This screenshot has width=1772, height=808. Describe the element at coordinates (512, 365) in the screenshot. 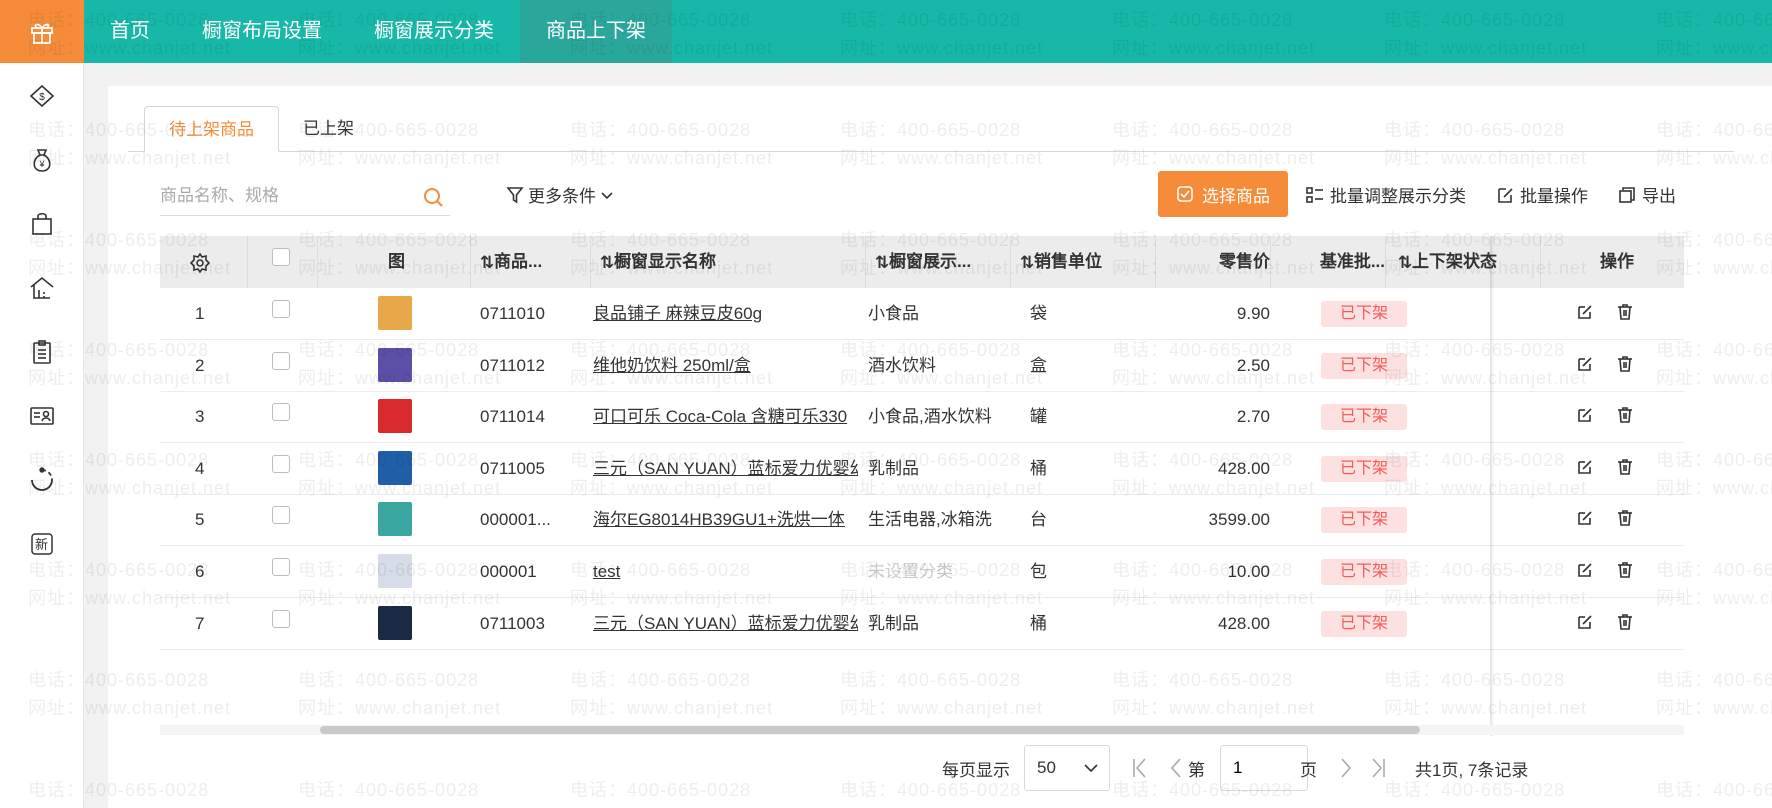

I see `row-code: 0711012` at that location.